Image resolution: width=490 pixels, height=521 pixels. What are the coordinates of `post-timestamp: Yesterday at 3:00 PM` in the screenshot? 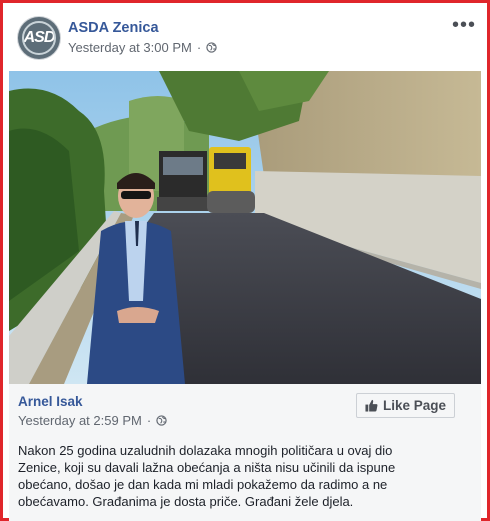 It's located at (130, 47).